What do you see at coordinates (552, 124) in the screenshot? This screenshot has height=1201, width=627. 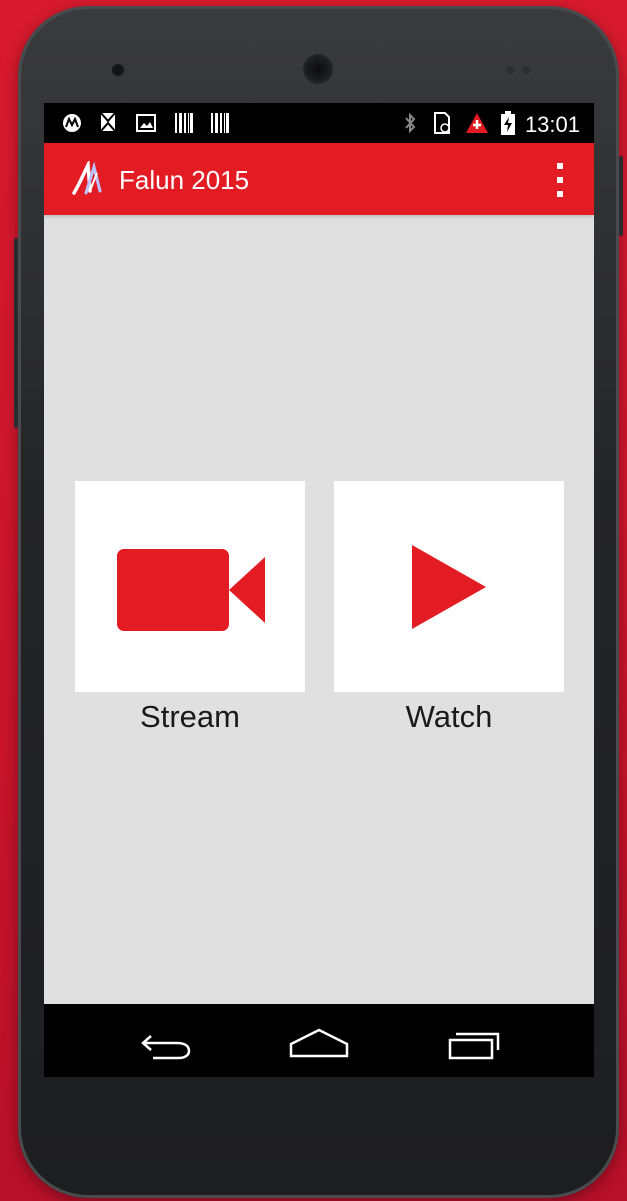 I see `status-time: 13:01` at bounding box center [552, 124].